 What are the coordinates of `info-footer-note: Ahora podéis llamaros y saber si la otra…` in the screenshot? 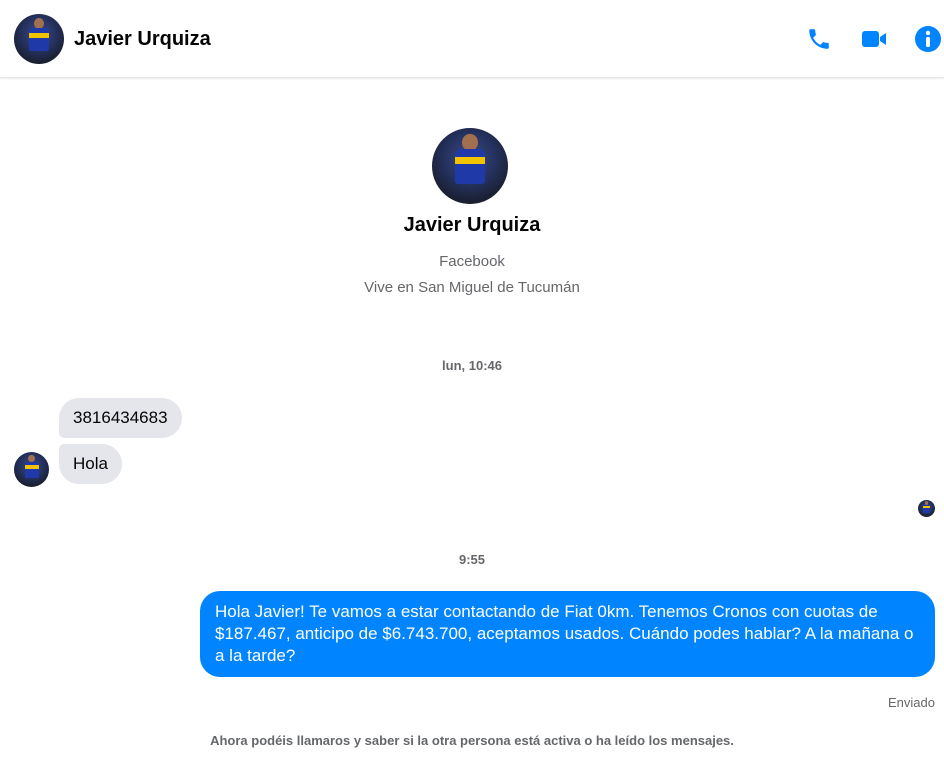 It's located at (472, 740).